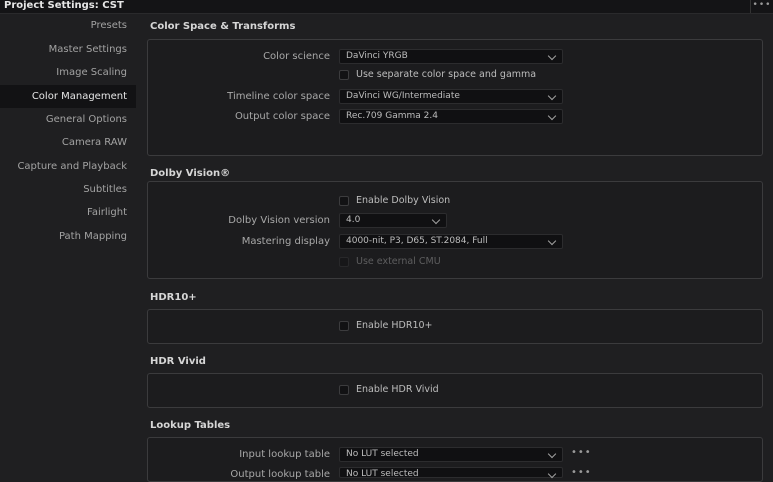  What do you see at coordinates (223, 26) in the screenshot?
I see `section-title-color-space: Color Space & Transforms` at bounding box center [223, 26].